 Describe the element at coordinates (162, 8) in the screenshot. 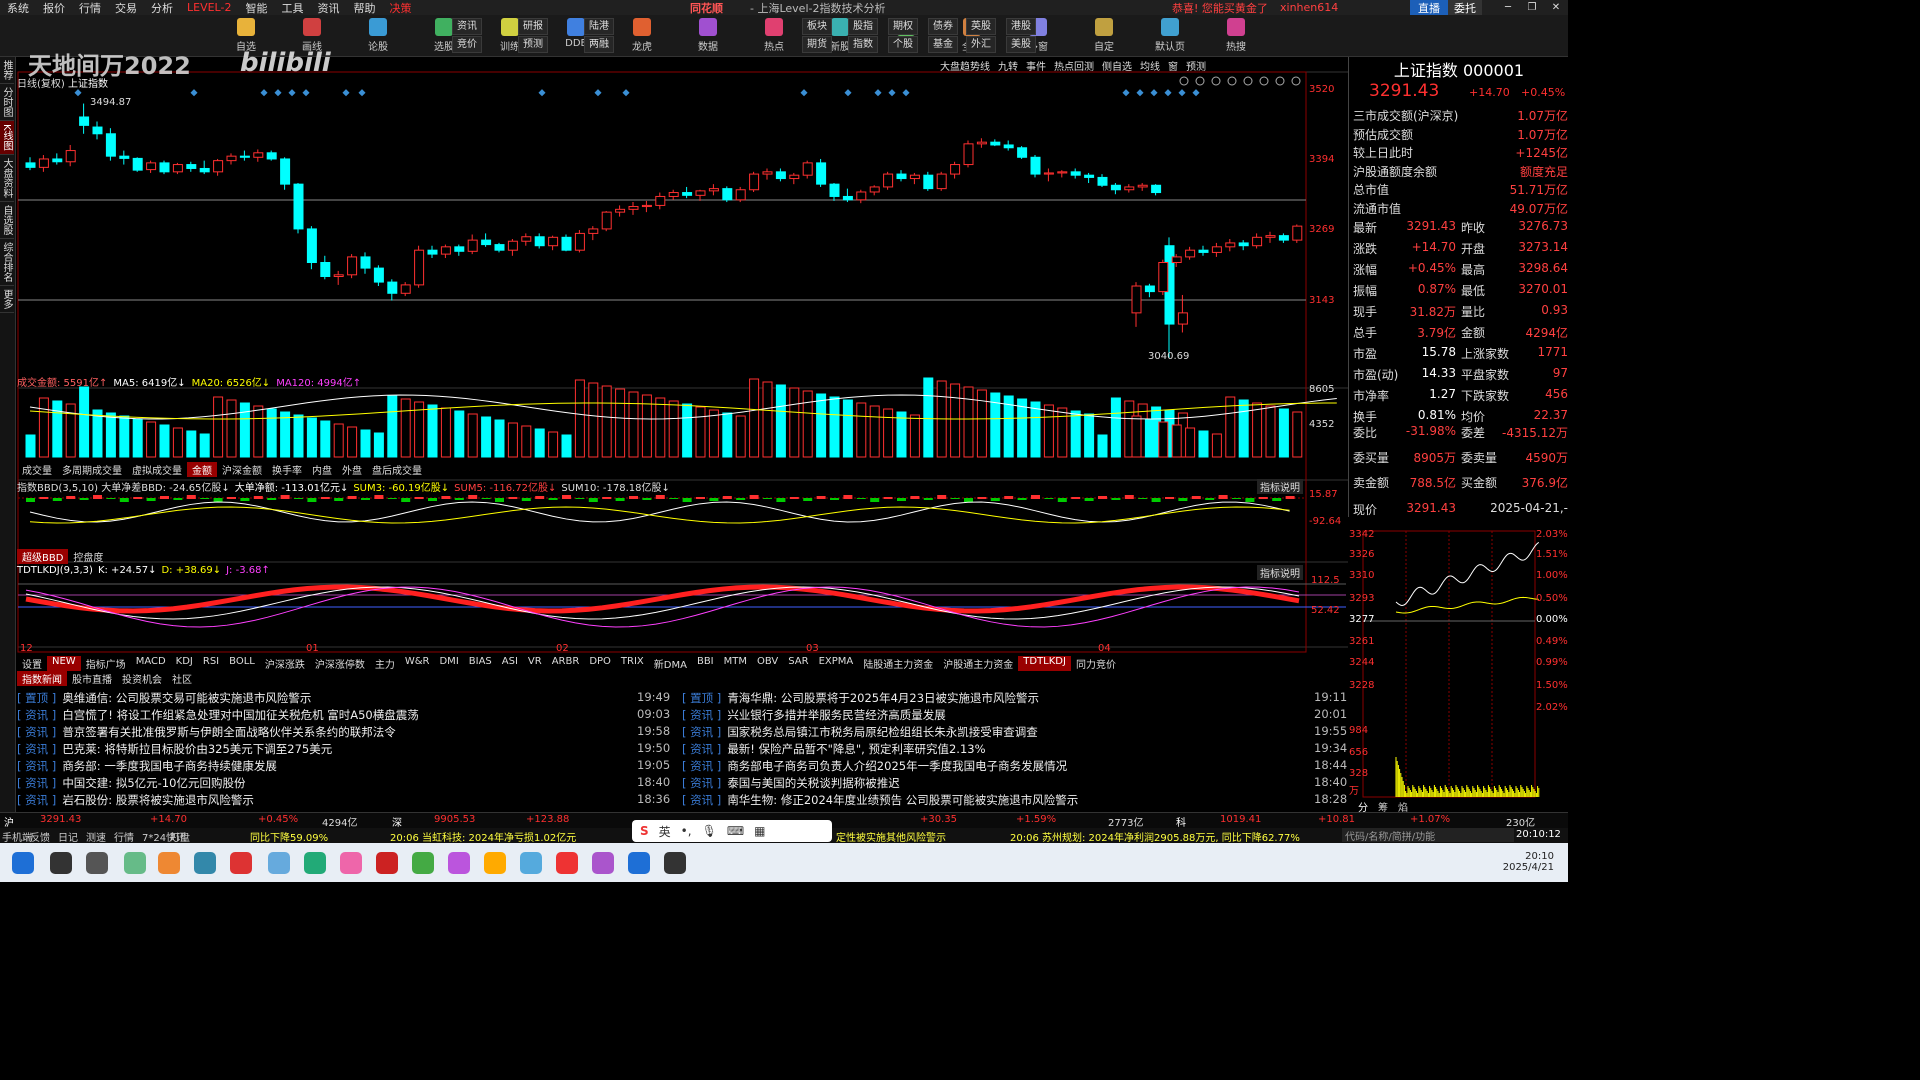

I see `menu-analysis: 分析` at that location.